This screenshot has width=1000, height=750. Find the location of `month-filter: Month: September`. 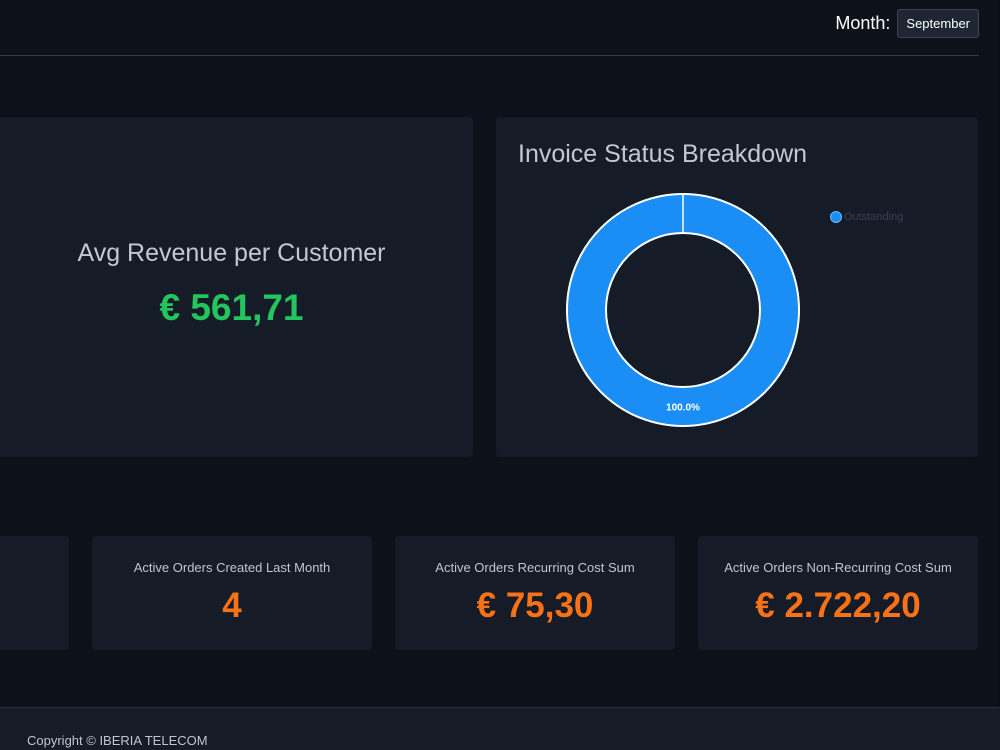

month-filter: Month: September is located at coordinates (907, 23).